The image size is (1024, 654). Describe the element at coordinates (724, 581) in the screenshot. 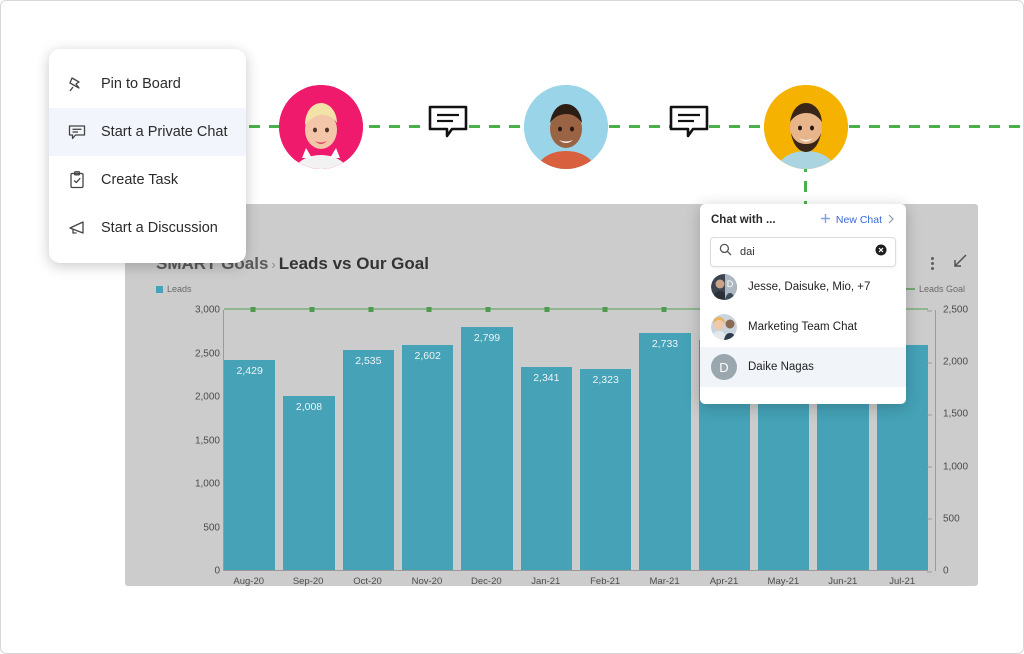

I see `x-axis-label: Apr-21` at that location.